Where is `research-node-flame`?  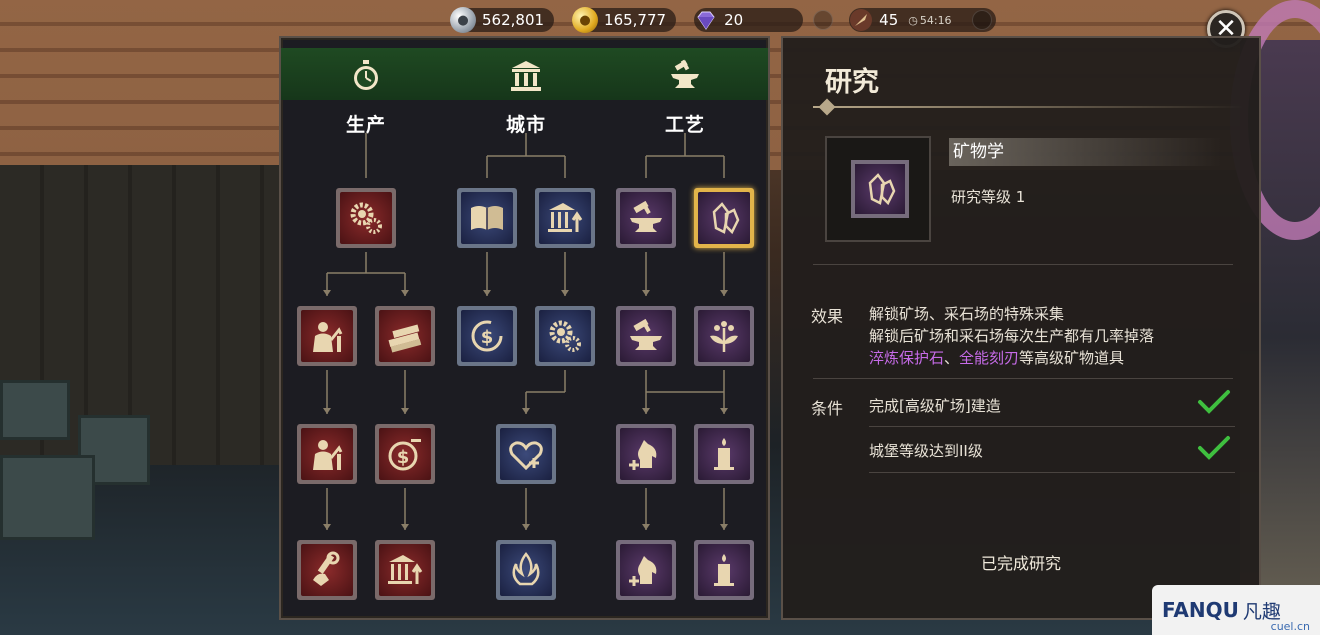 research-node-flame is located at coordinates (526, 570).